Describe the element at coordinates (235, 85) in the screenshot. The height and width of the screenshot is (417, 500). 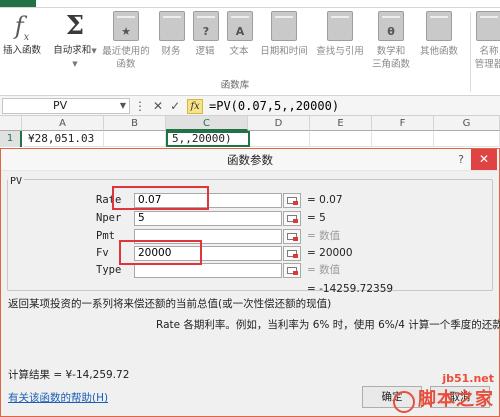
I see `ribbon-group-label: 函数库` at that location.